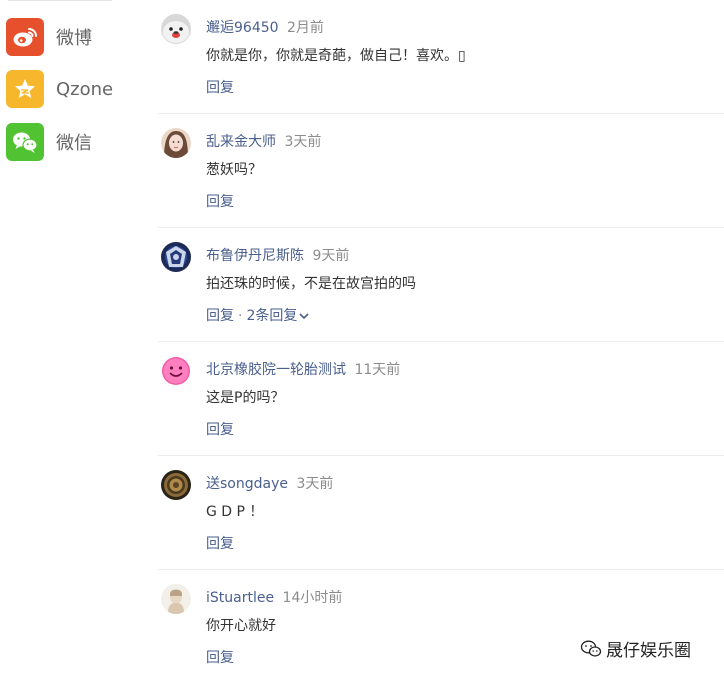 The height and width of the screenshot is (684, 724). I want to click on comment-time: 2月前, so click(305, 28).